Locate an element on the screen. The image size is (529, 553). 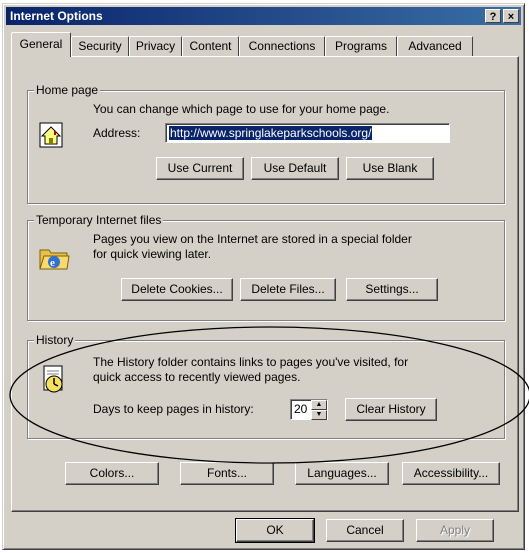
title-bar: Internet Options ? × is located at coordinates (263, 16).